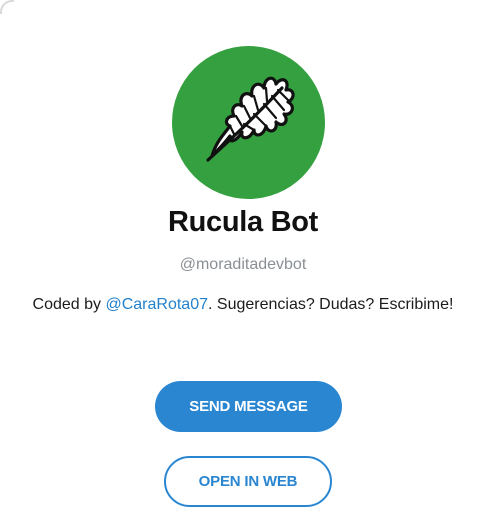 Image resolution: width=486 pixels, height=529 pixels. What do you see at coordinates (7, 7) in the screenshot?
I see `corner-decoration` at bounding box center [7, 7].